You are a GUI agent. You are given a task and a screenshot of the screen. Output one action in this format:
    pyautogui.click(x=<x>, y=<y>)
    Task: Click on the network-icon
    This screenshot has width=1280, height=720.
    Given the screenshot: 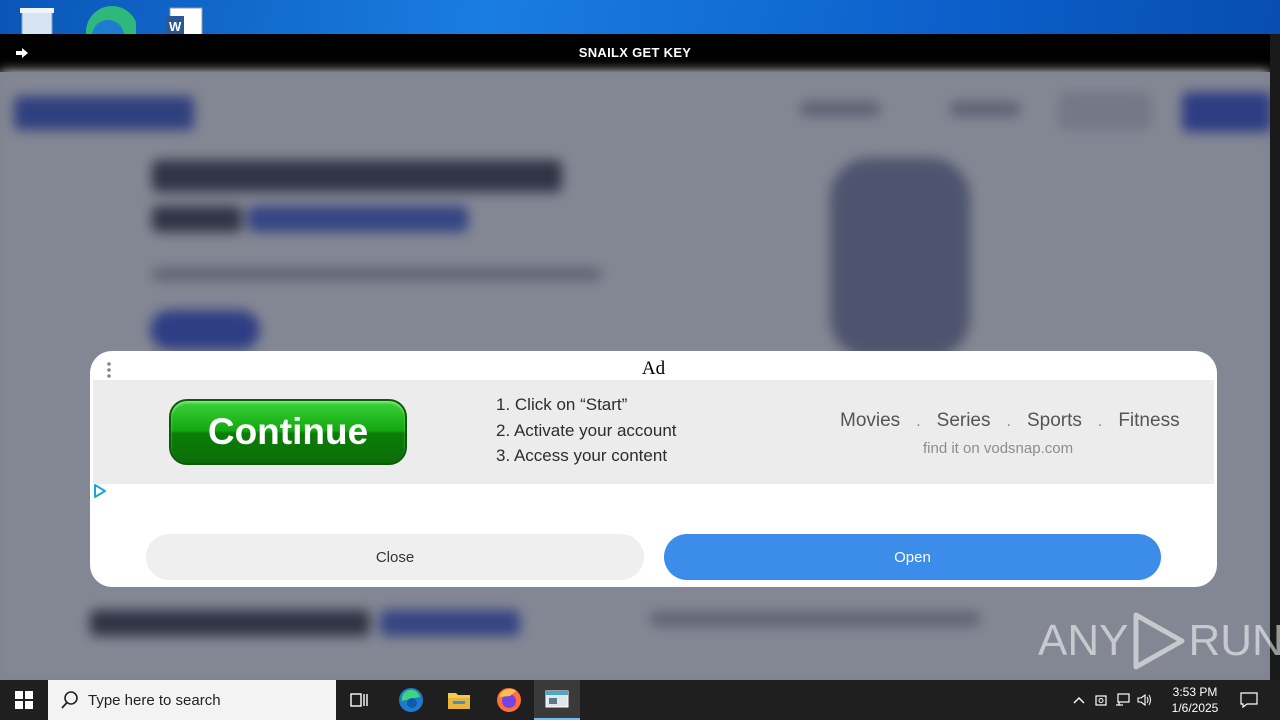 What is the action you would take?
    pyautogui.click(x=1123, y=700)
    